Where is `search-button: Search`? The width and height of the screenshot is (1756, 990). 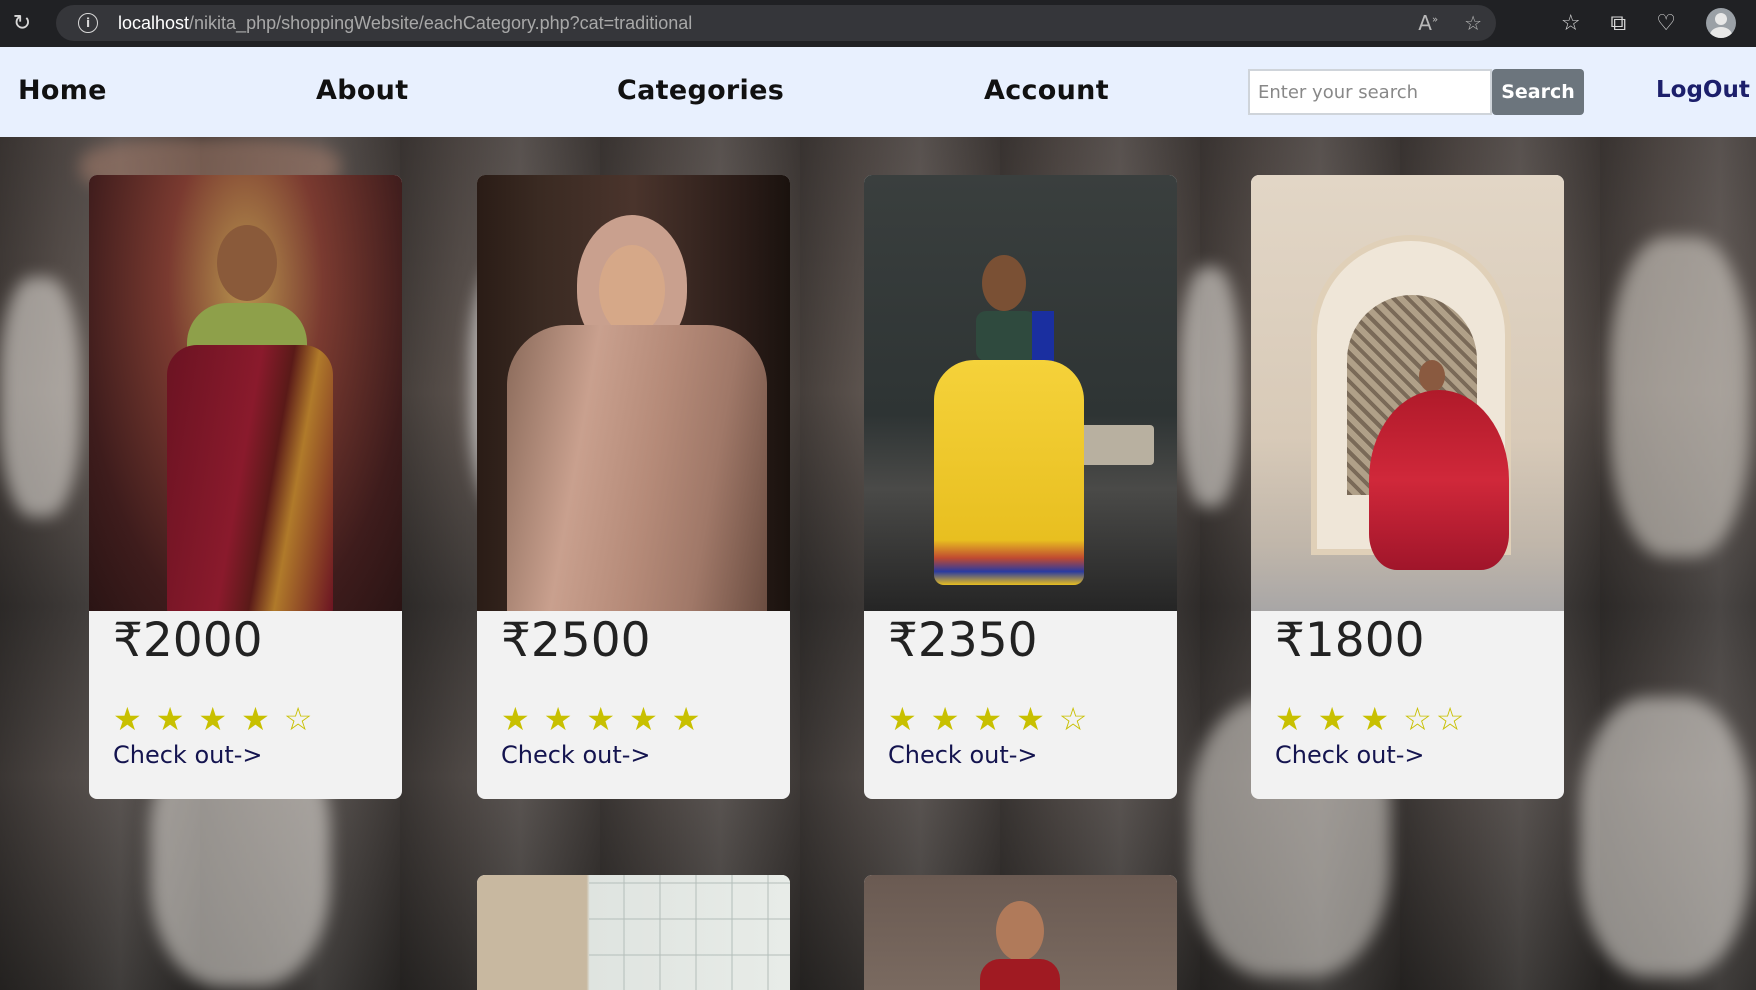
search-button: Search is located at coordinates (1538, 92).